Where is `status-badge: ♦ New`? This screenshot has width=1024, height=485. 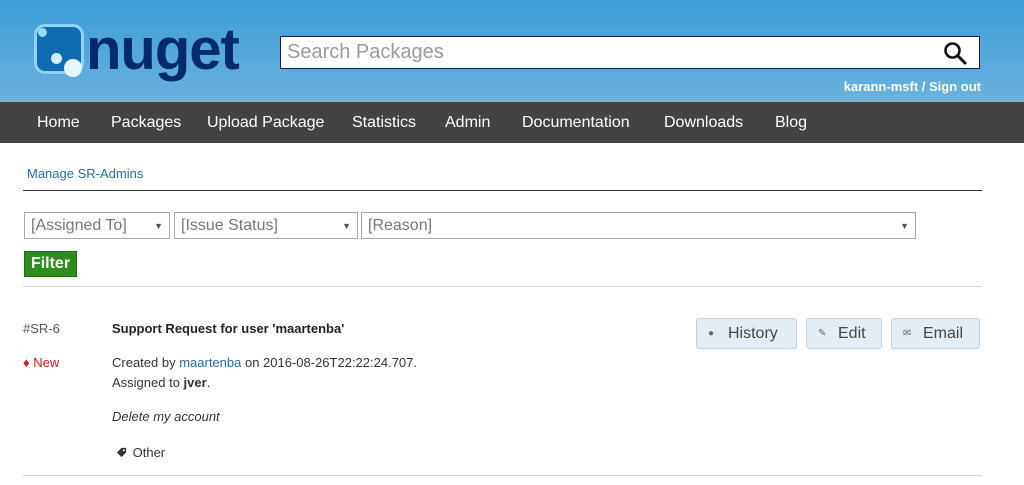 status-badge: ♦ New is located at coordinates (41, 362).